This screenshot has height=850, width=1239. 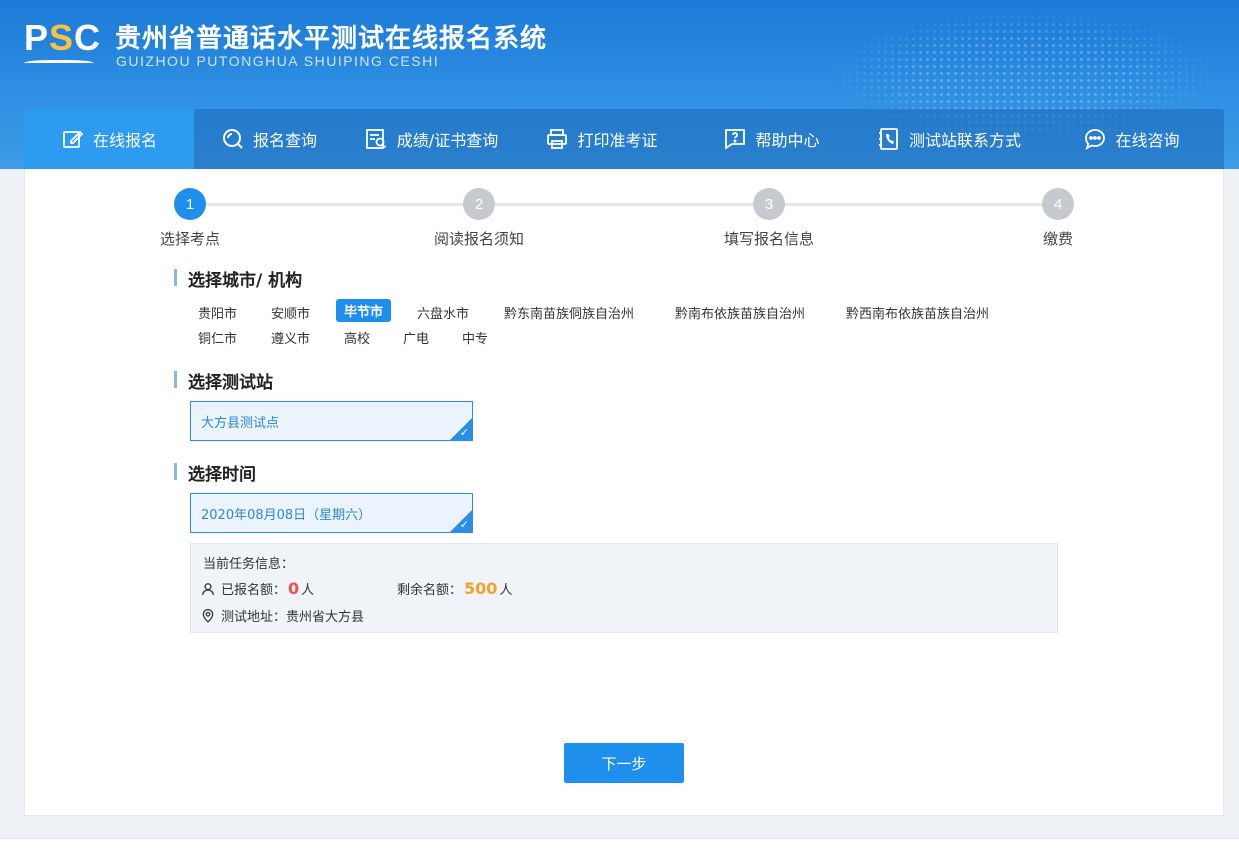 I want to click on step-3-circle: 3, so click(x=769, y=204).